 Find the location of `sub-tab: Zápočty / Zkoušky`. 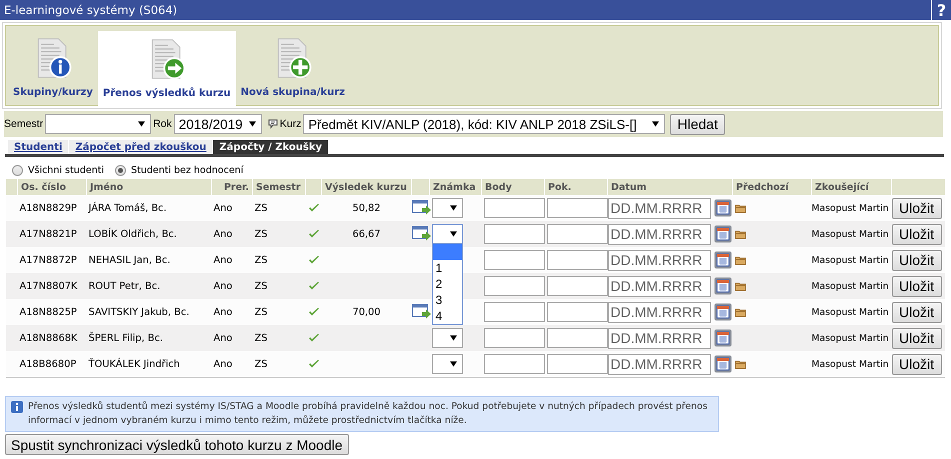

sub-tab: Zápočty / Zkoušky is located at coordinates (270, 147).